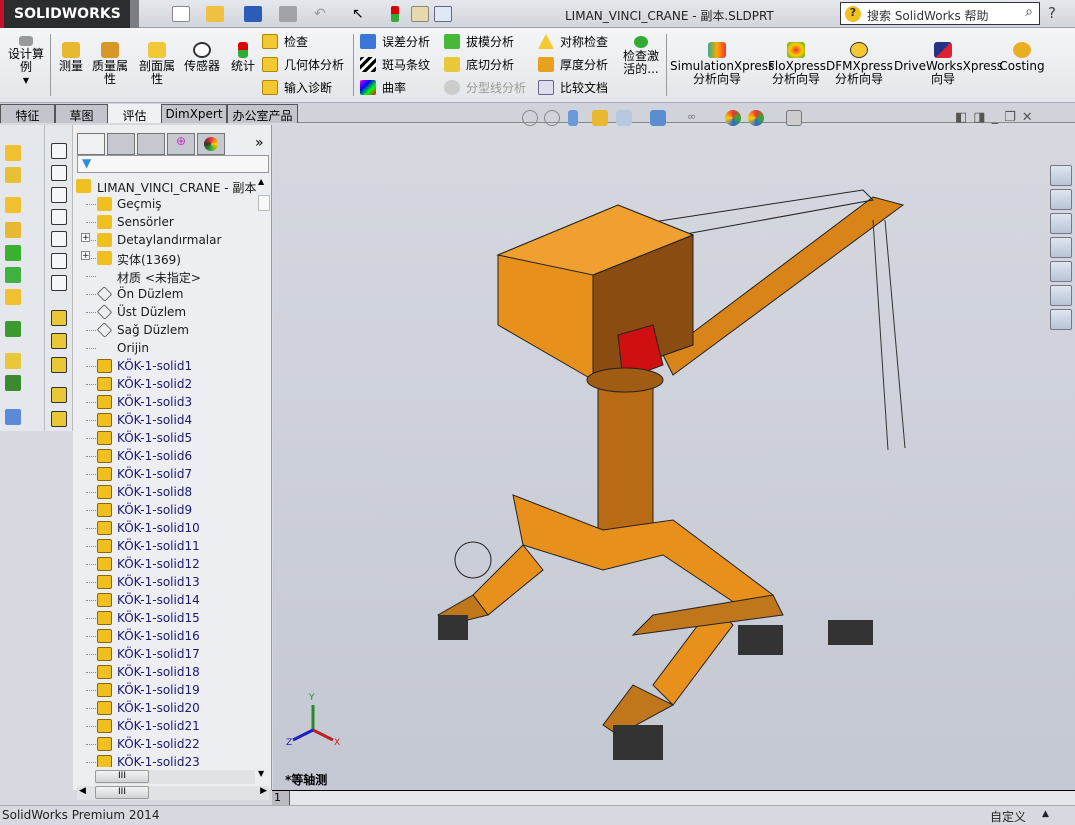 This screenshot has width=1075, height=825. I want to click on tree-root: LIMAN_VINCI_CRANE - 副本, so click(165, 186).